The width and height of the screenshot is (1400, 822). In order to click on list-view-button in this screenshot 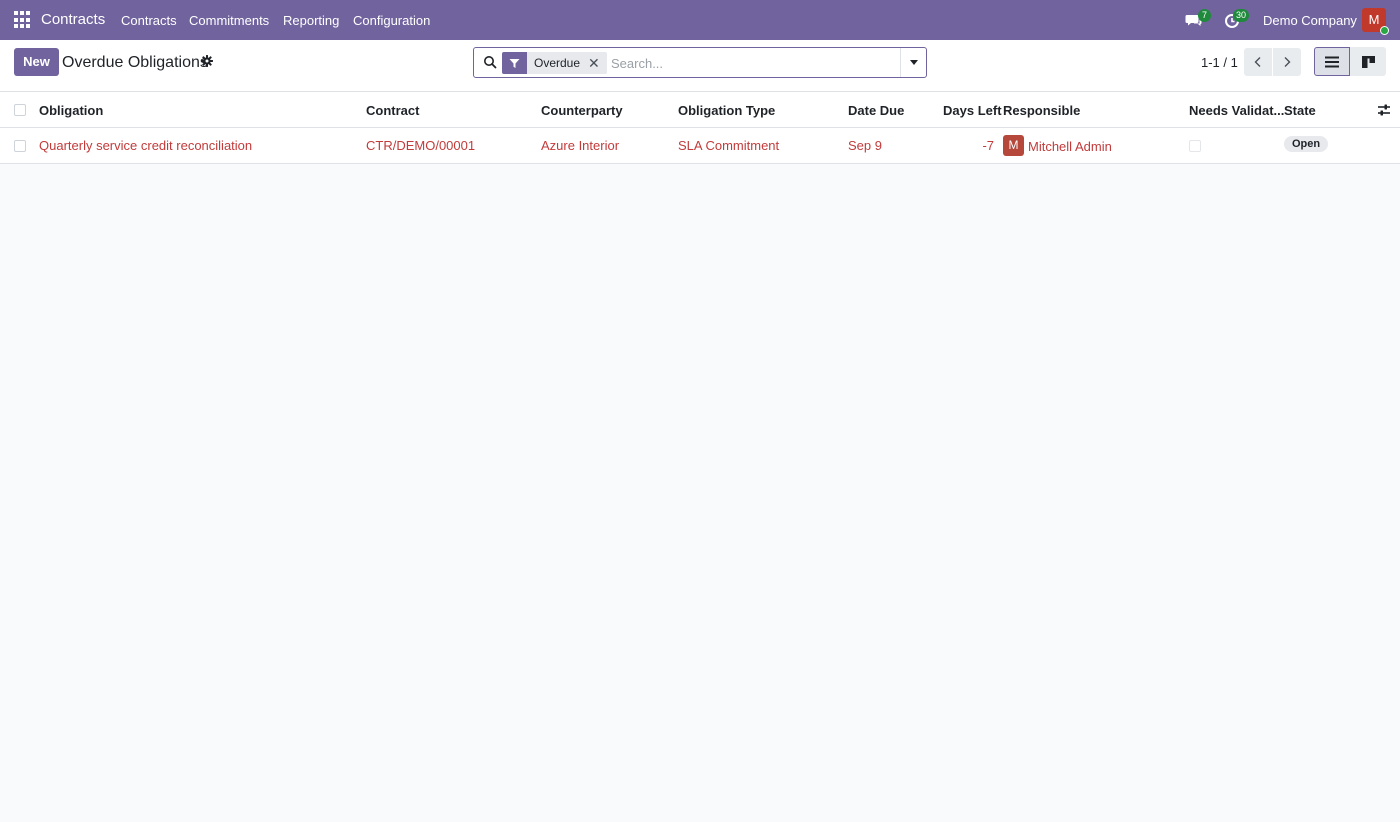, I will do `click(1332, 61)`.